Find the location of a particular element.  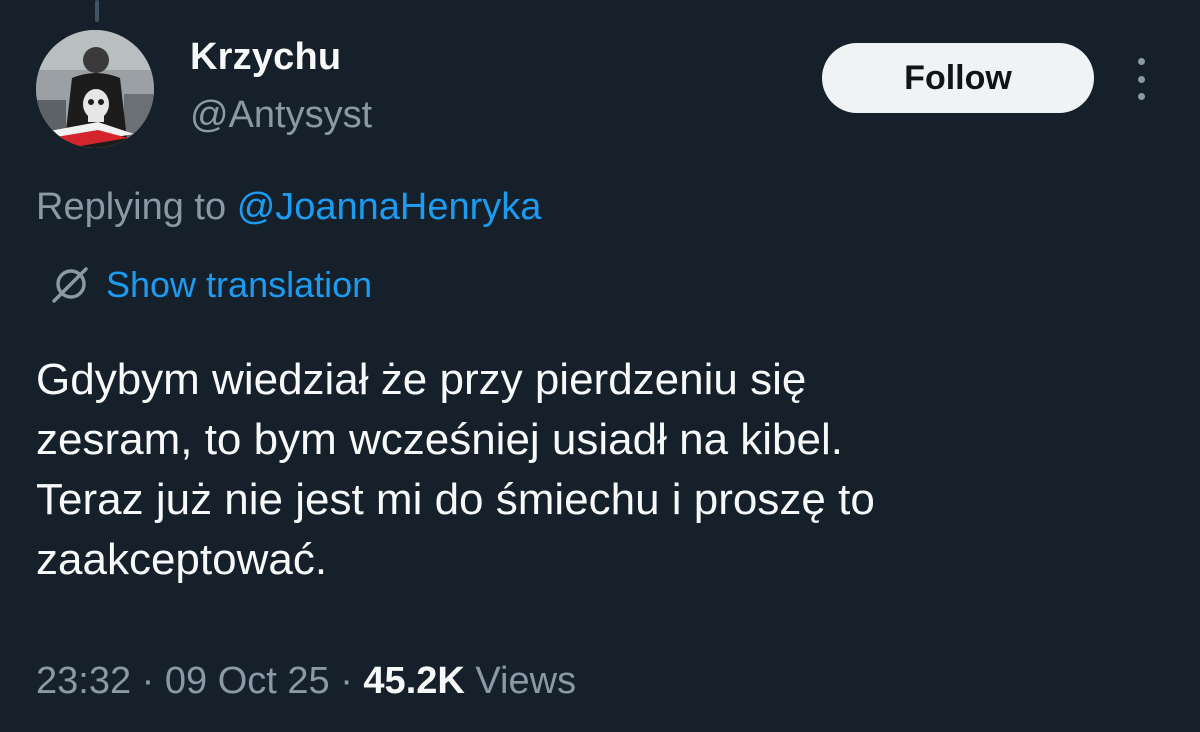

thread-connector-line is located at coordinates (97, 11).